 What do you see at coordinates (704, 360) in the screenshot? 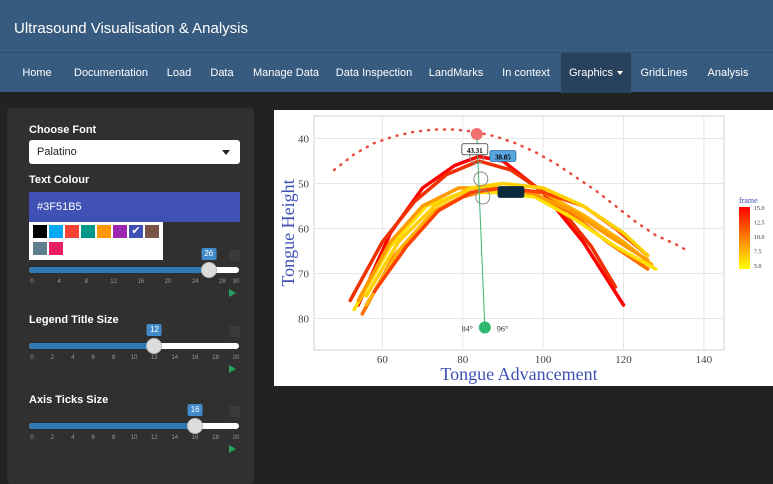
I see `x-tick-label: 140` at bounding box center [704, 360].